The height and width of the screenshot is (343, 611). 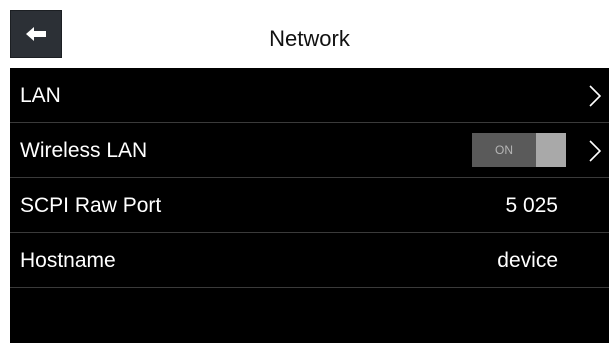 I want to click on page-title: Network, so click(x=309, y=38).